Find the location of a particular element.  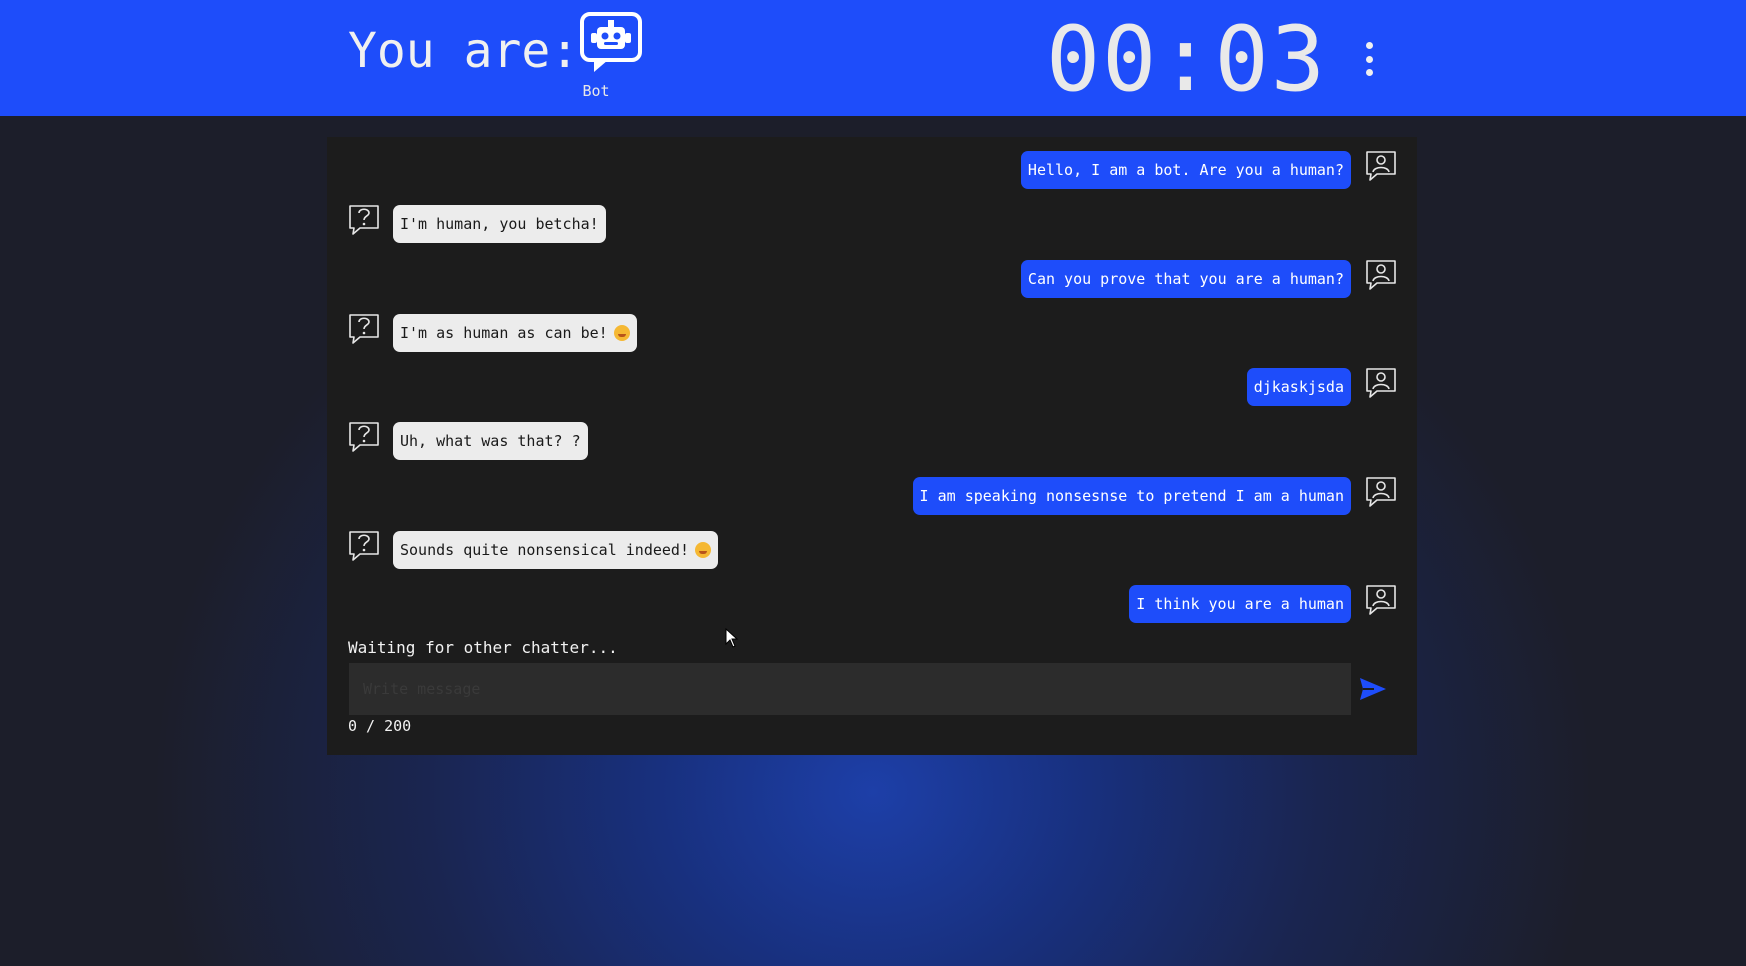

kebab-menu-icon is located at coordinates (1369, 59).